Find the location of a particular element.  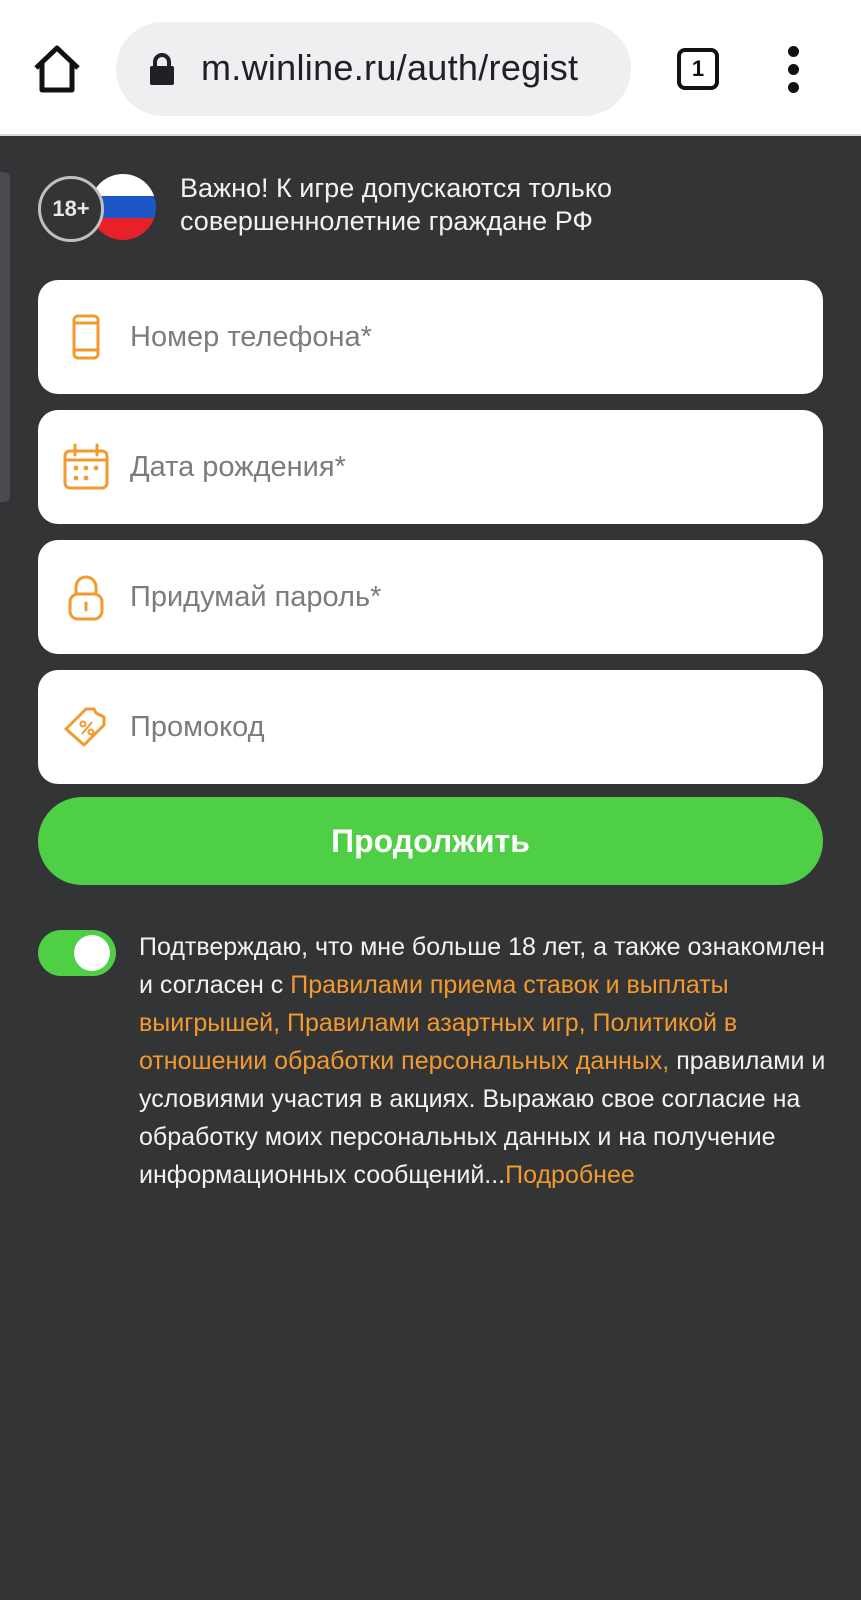

continue-button: Продолжить is located at coordinates (430, 841).